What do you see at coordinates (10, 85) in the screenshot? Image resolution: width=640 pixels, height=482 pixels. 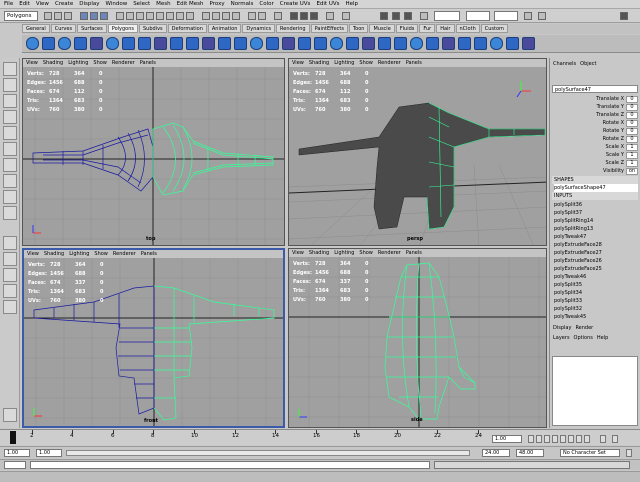 I see `lasso-tool-icon` at bounding box center [10, 85].